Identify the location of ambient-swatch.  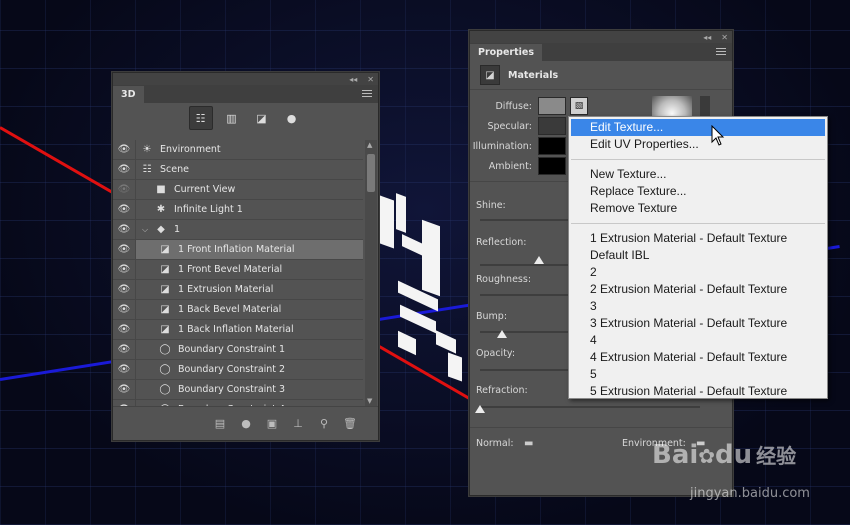
(552, 166).